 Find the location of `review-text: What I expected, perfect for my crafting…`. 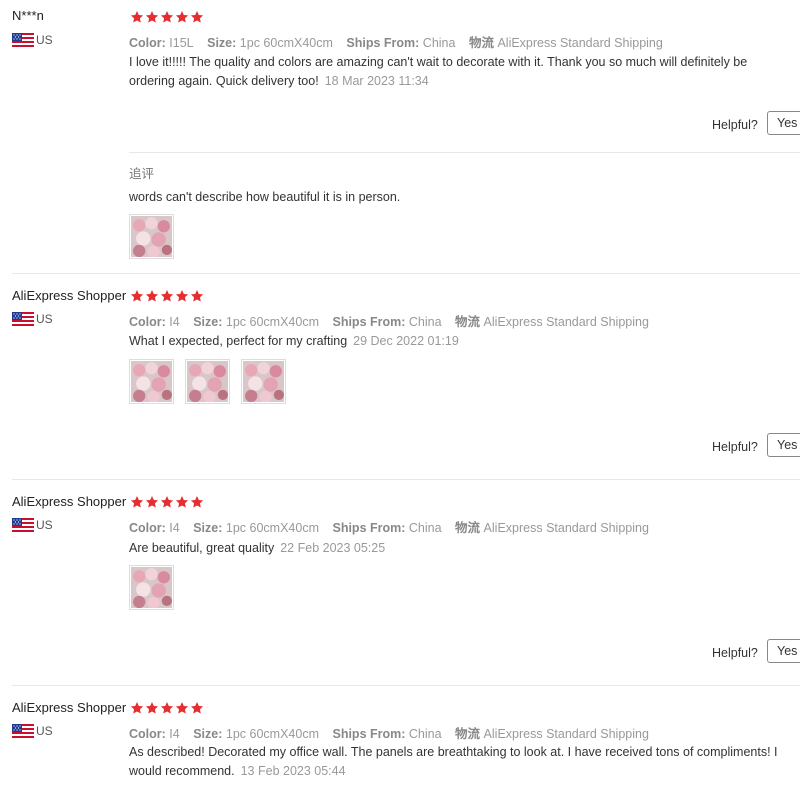

review-text: What I expected, perfect for my crafting… is located at coordinates (459, 341).